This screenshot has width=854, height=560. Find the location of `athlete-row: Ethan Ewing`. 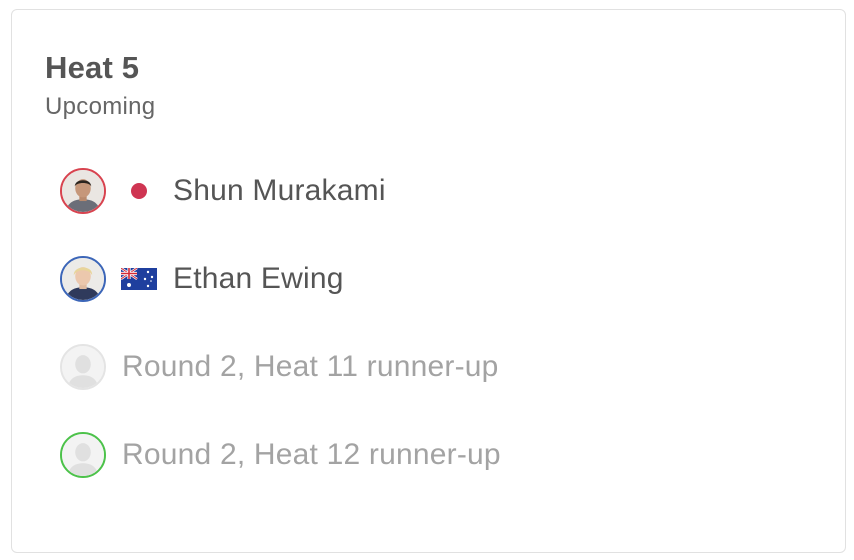

athlete-row: Ethan Ewing is located at coordinates (202, 279).